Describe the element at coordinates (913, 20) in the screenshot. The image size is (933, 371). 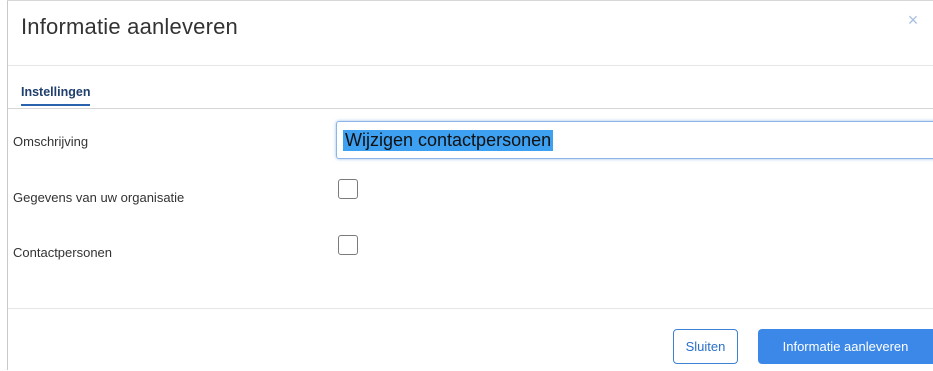
I see `close-icon: ×` at that location.